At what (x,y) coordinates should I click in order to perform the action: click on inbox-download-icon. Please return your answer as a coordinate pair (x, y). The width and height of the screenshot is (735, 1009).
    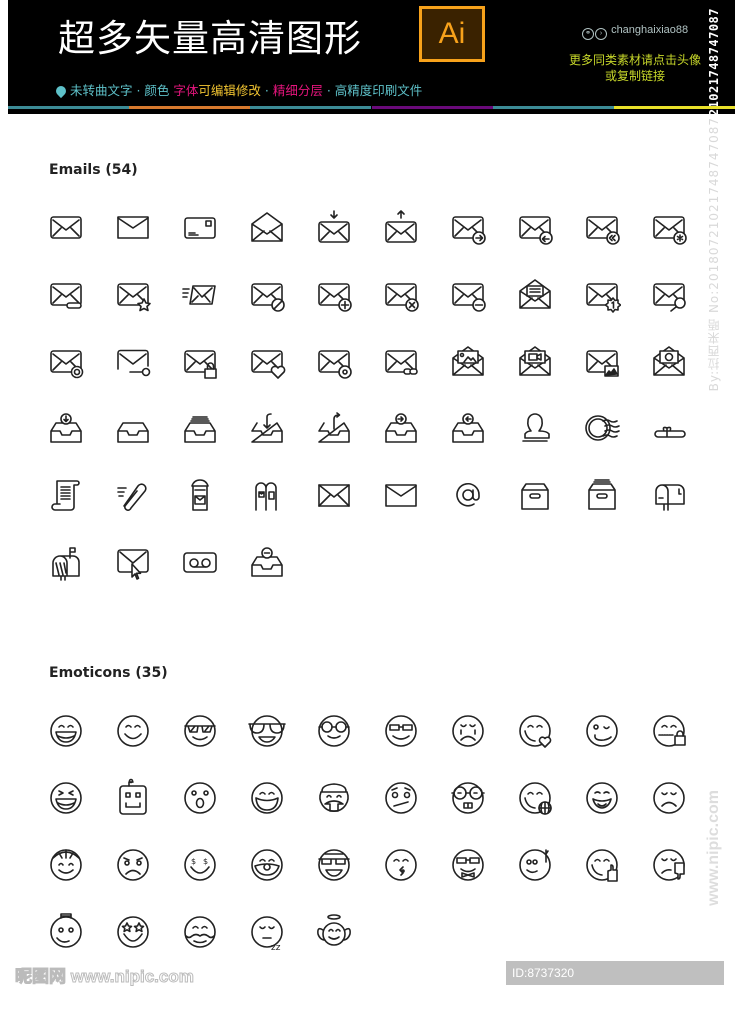
    Looking at the image, I should click on (66, 428).